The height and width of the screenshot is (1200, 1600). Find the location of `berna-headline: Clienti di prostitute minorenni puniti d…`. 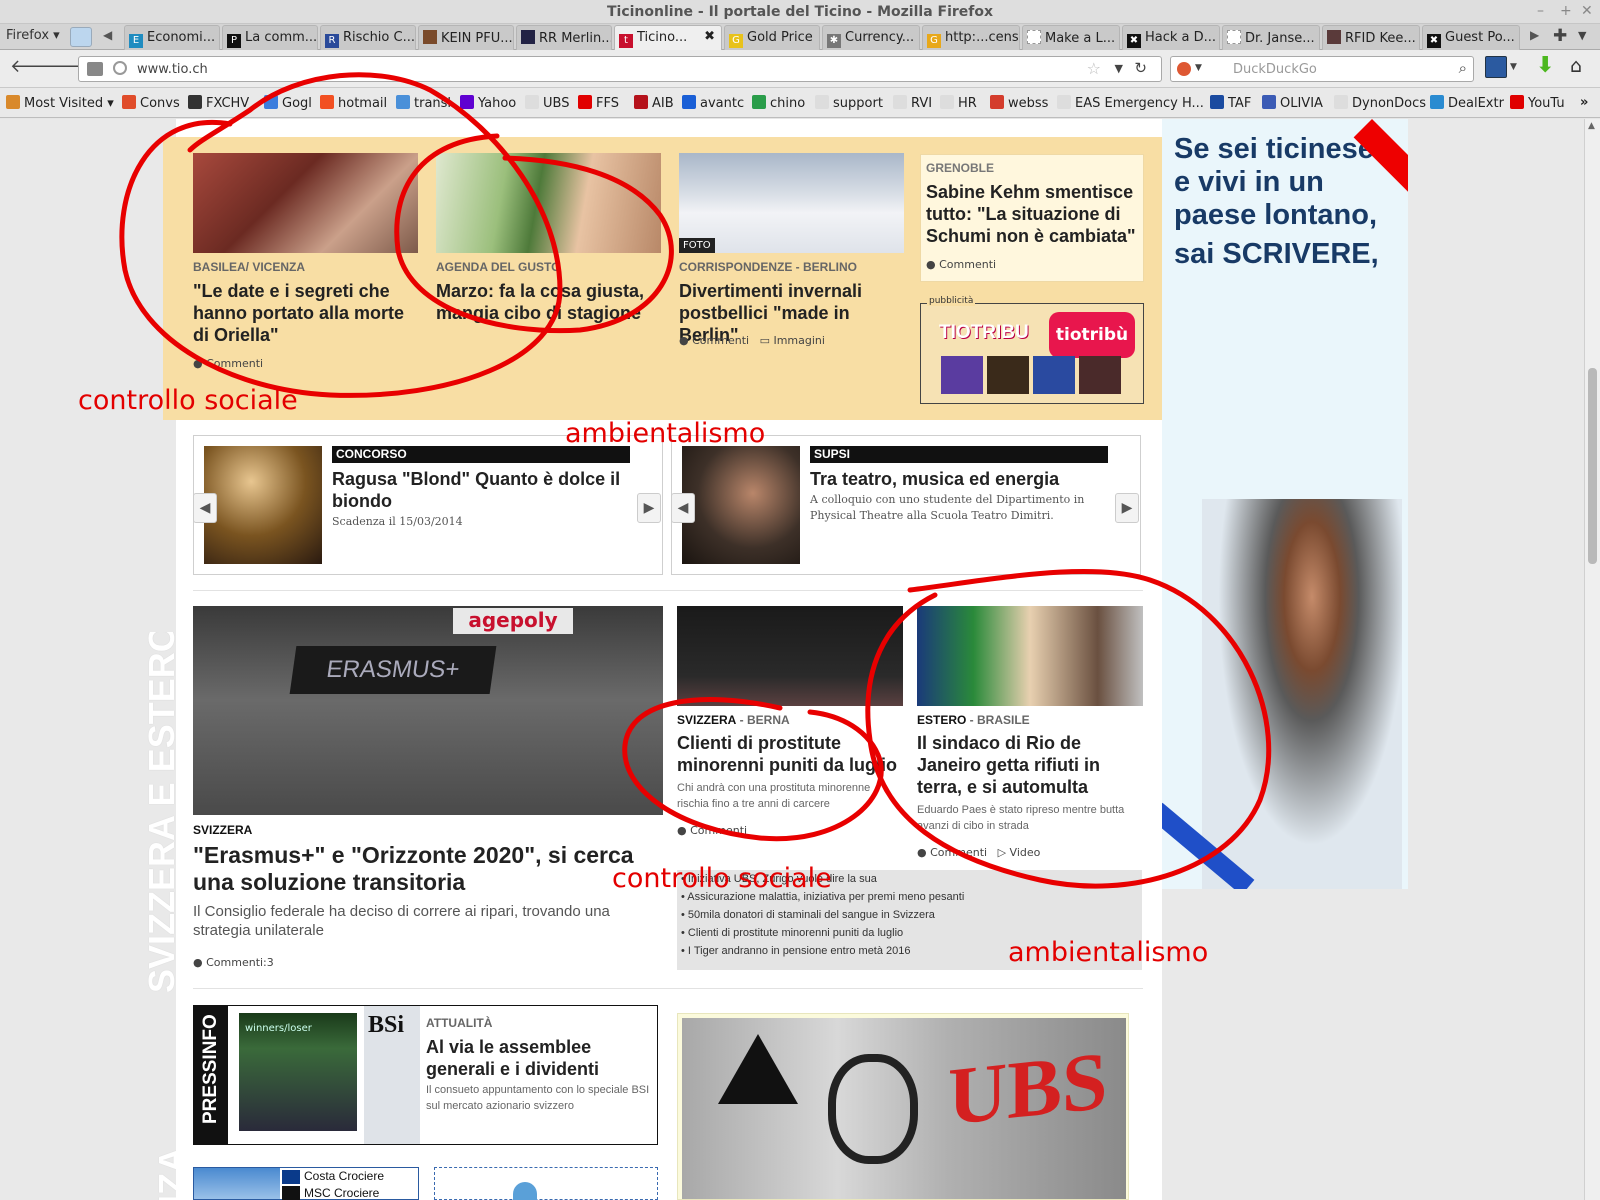

berna-headline: Clienti di prostitute minorenni puniti d… is located at coordinates (792, 754).